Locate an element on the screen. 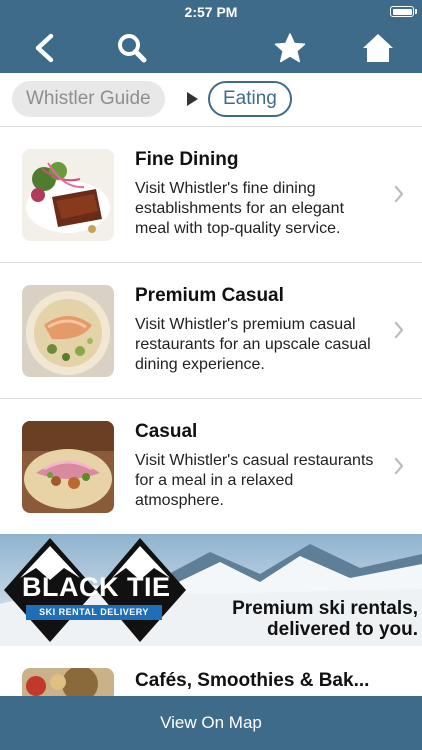  home-button is located at coordinates (378, 48).